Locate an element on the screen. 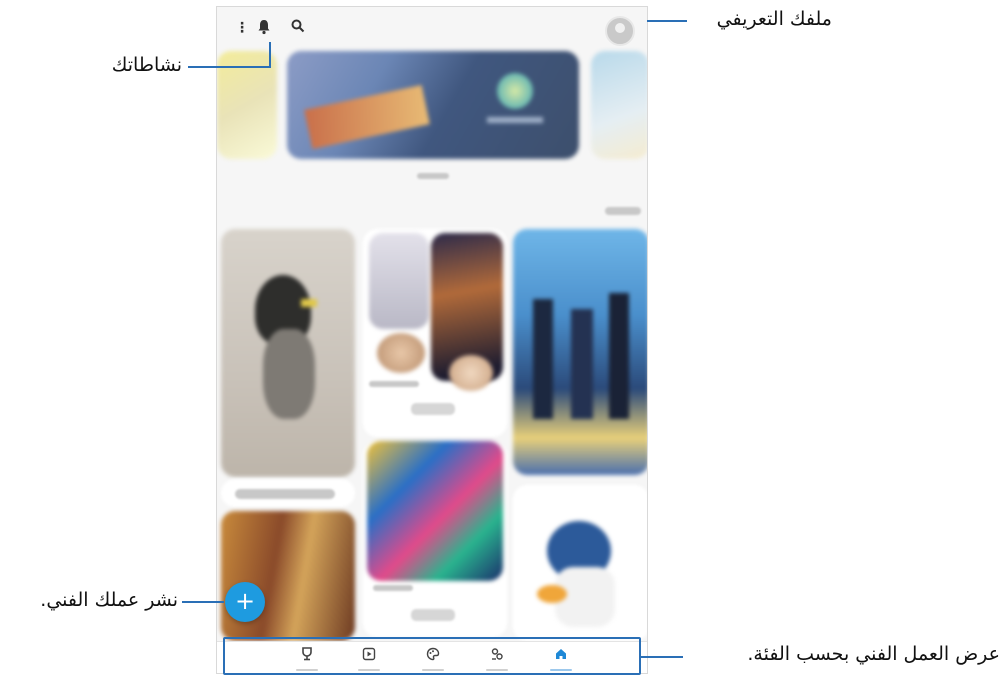 This screenshot has width=1005, height=679. abstract-button is located at coordinates (433, 615).